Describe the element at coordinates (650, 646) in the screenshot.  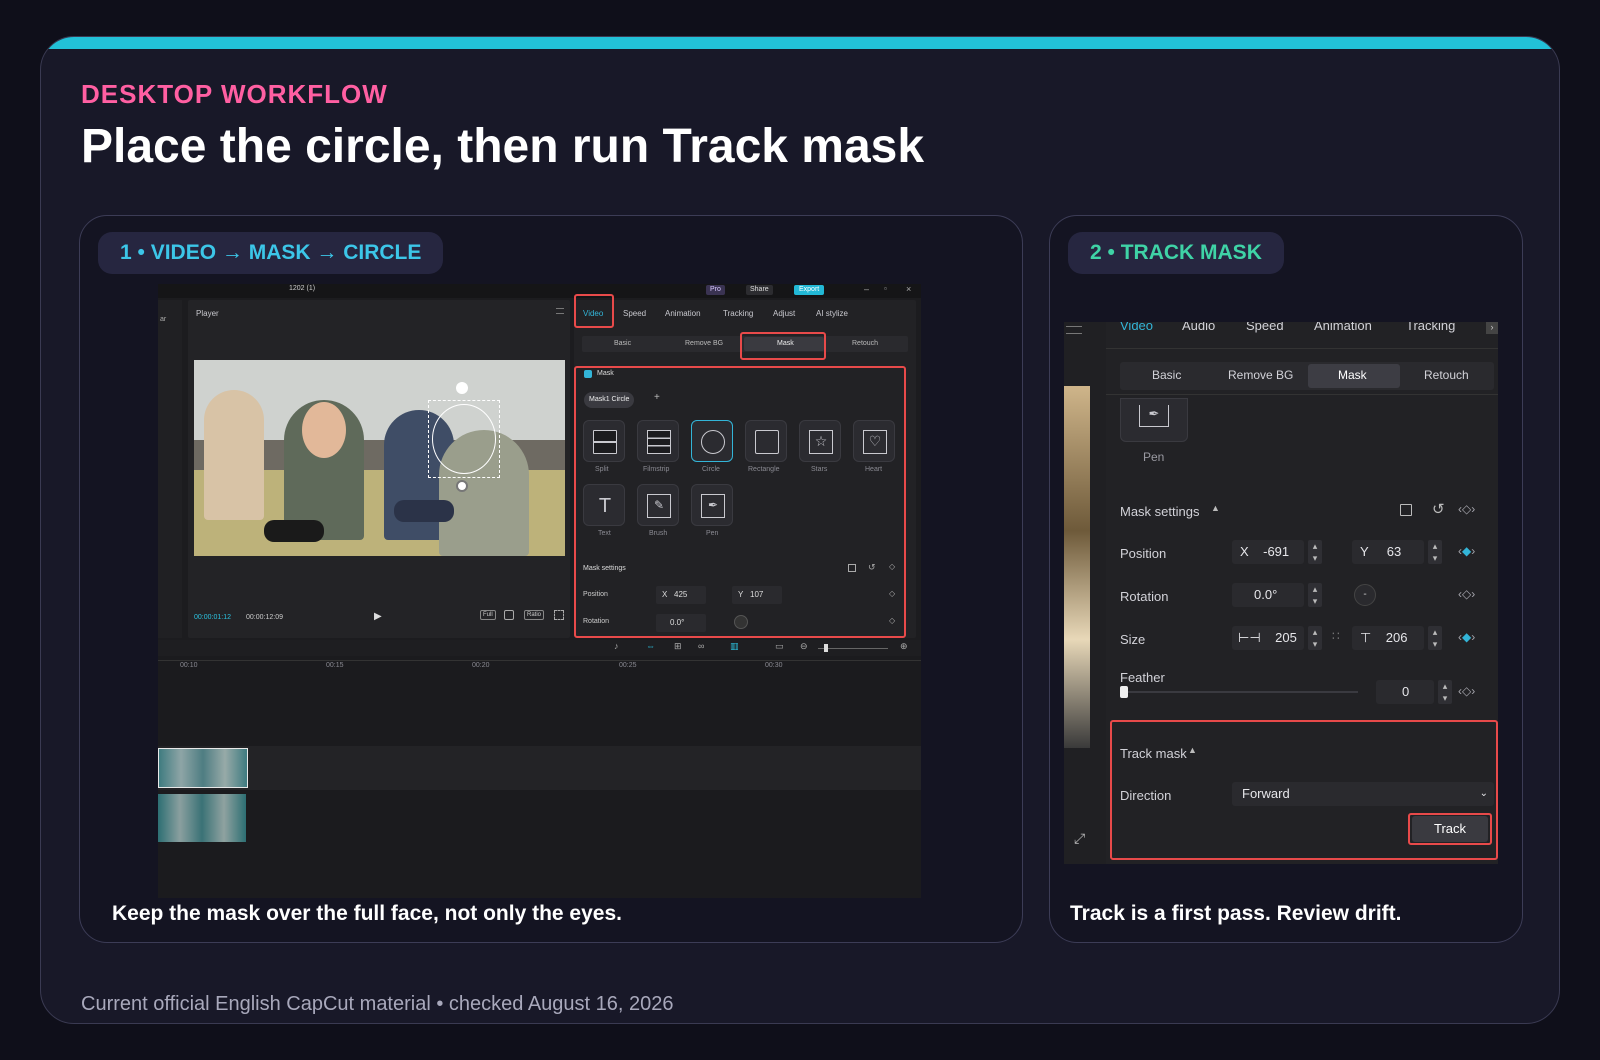
I see `link-icon: ⇔` at that location.